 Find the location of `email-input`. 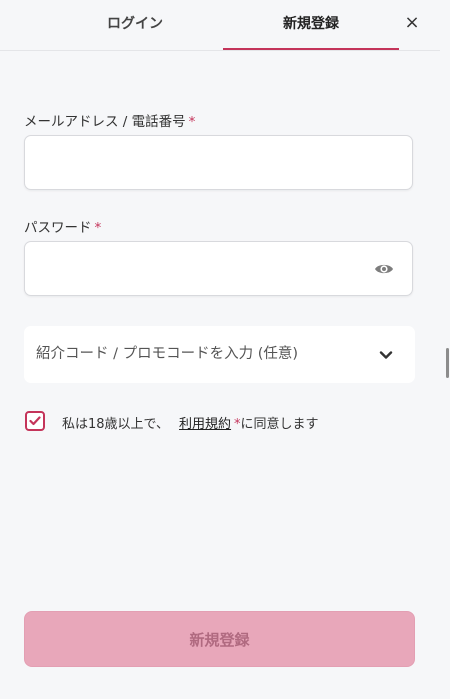

email-input is located at coordinates (218, 162).